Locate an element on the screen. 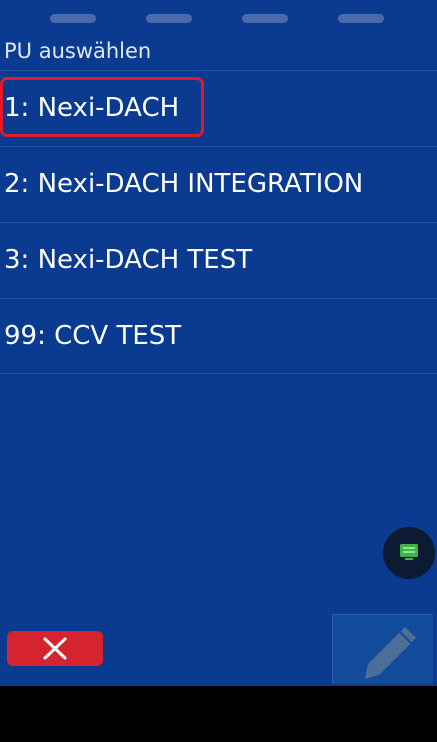 Image resolution: width=437 pixels, height=742 pixels. list-item-label: 99: CCV TEST is located at coordinates (93, 336).